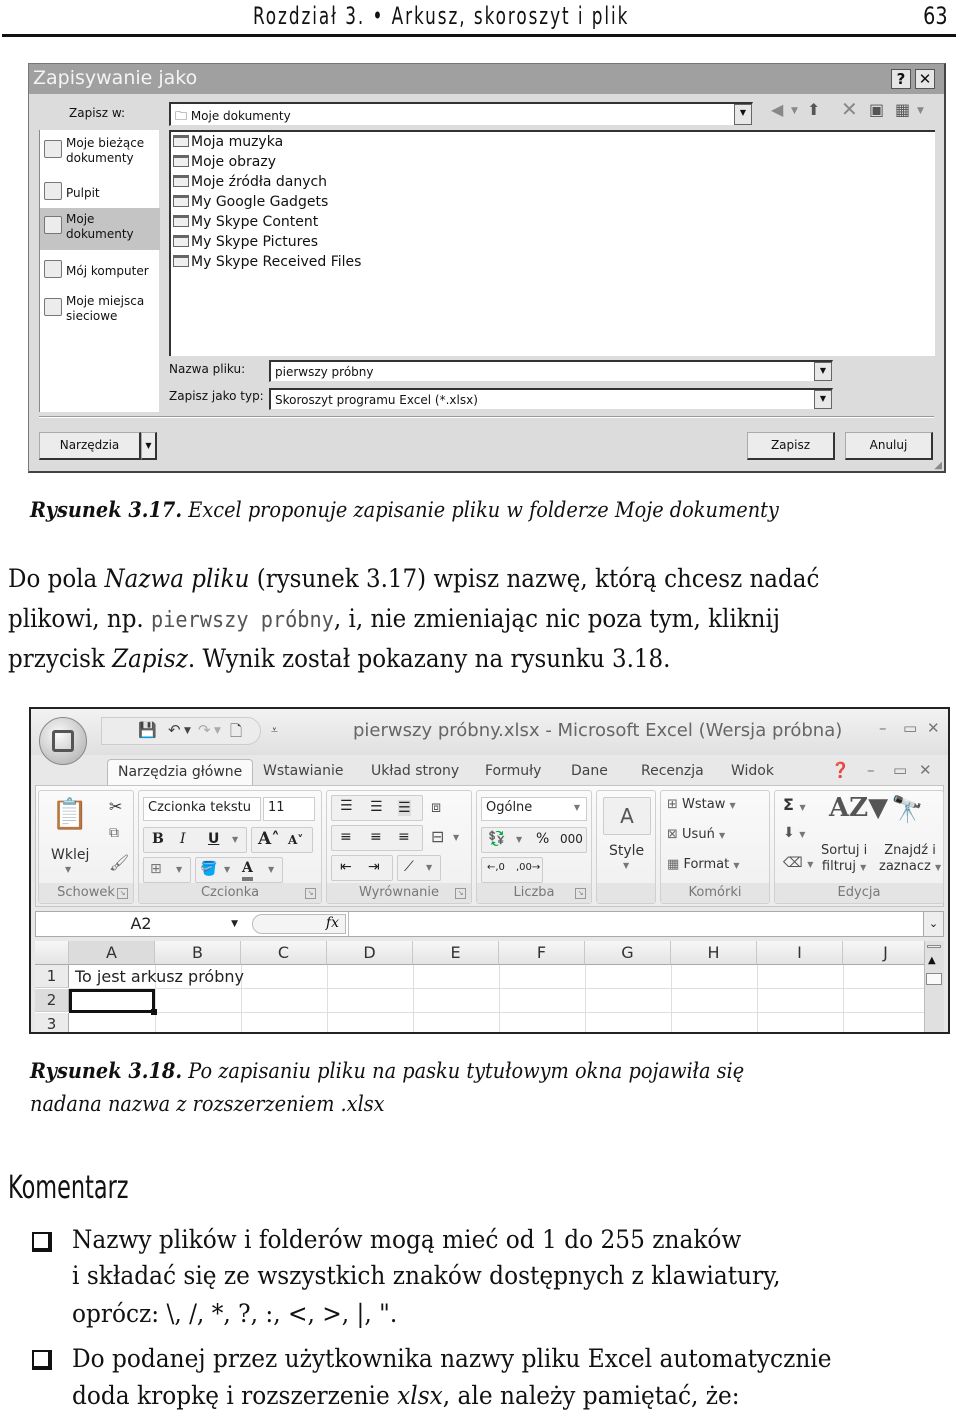  Describe the element at coordinates (889, 446) in the screenshot. I see `cancel-button: Anuluj` at that location.